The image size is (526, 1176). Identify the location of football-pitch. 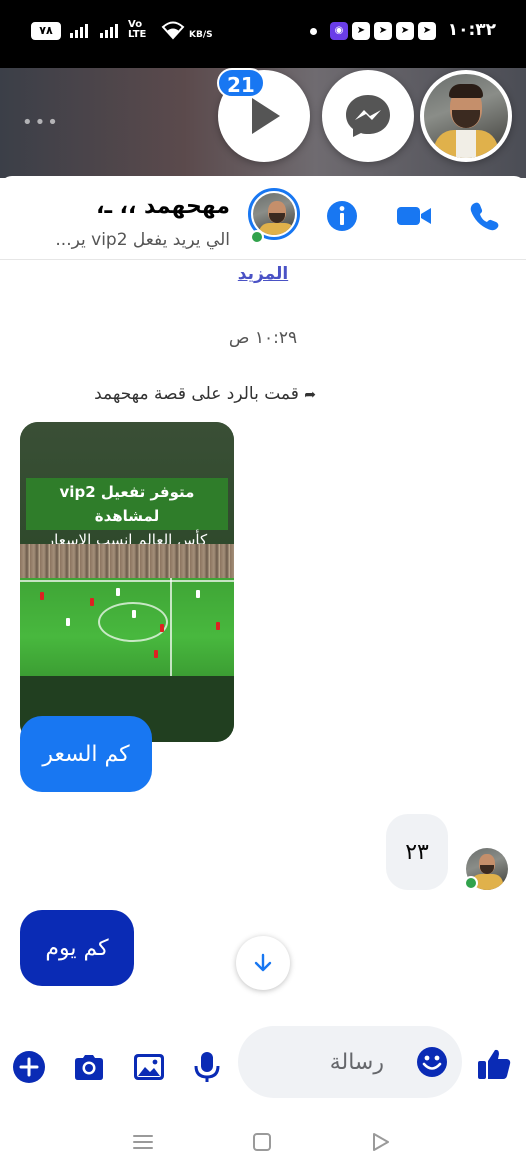
(127, 627).